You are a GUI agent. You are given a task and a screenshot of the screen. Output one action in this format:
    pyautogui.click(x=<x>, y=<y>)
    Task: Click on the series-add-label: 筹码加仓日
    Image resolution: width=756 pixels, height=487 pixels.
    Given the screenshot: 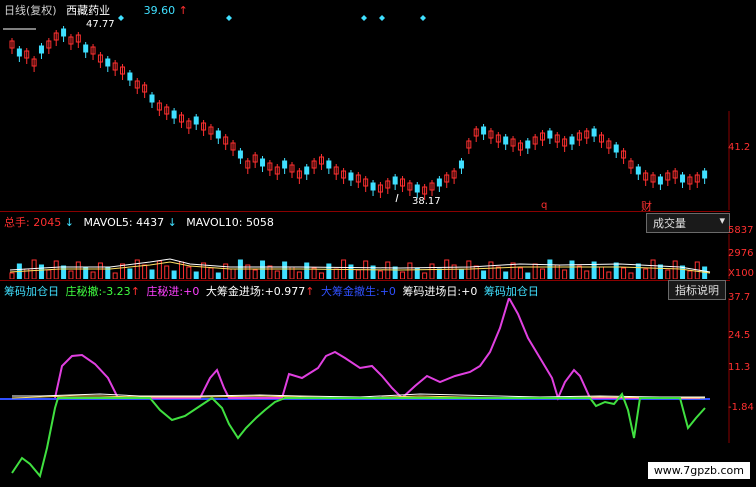 What is the action you would take?
    pyautogui.click(x=511, y=291)
    